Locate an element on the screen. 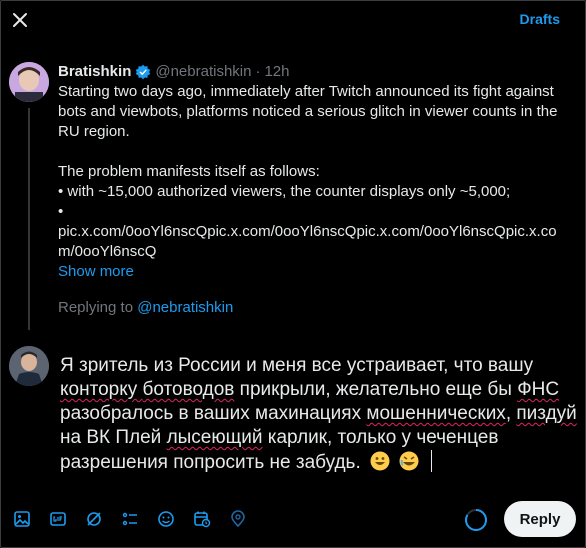  reply-text: разобралось в ваших махинациях is located at coordinates (213, 413).